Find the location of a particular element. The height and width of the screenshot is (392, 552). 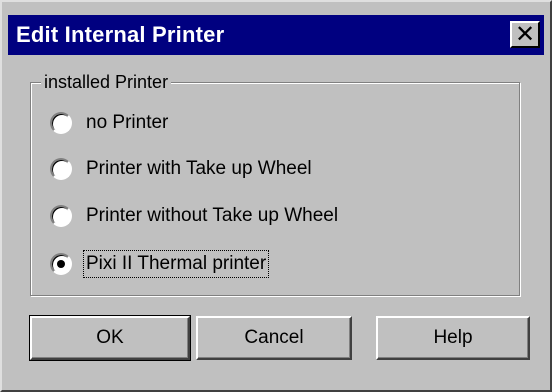

groupbox-label: installed Printer is located at coordinates (106, 82).